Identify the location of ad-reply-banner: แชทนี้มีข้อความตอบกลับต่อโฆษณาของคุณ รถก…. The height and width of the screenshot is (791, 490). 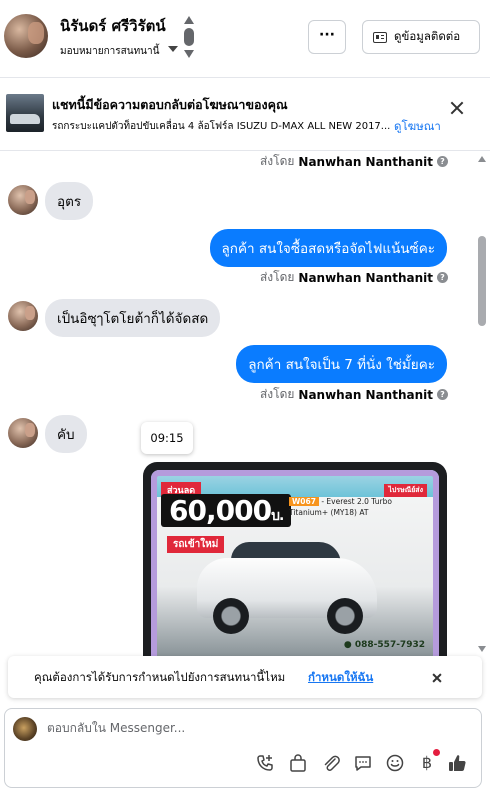
(245, 115).